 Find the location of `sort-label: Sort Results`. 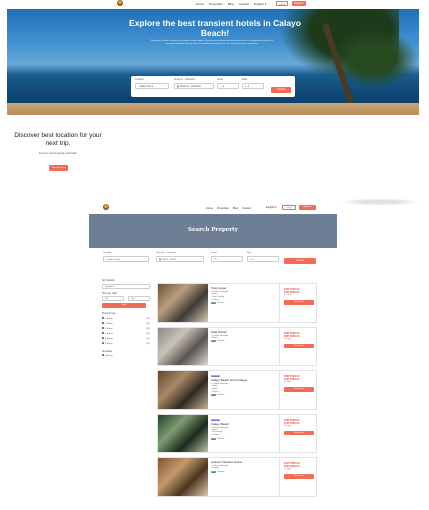

sort-label: Sort Results is located at coordinates (108, 281).